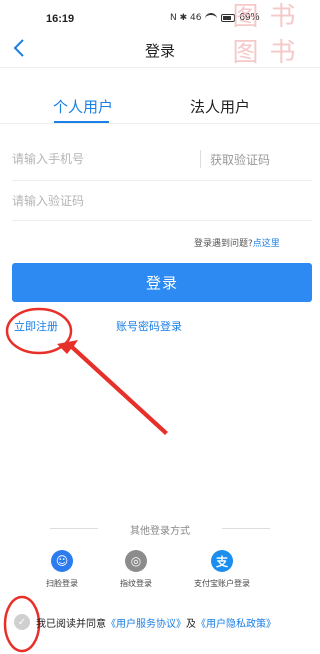 This screenshot has height=654, width=320. I want to click on fingerprint-login-option: ◎ 指纹登录, so click(136, 569).